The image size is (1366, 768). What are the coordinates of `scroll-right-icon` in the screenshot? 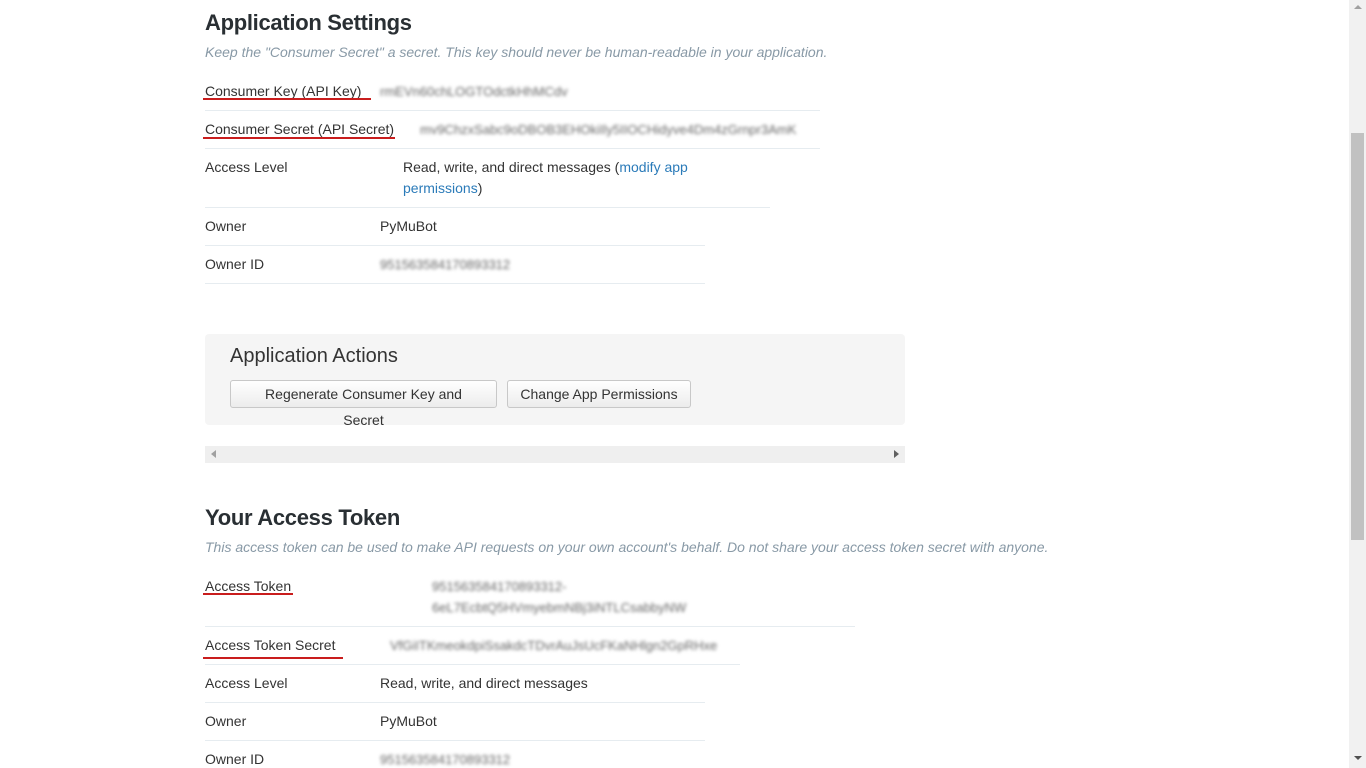 It's located at (896, 454).